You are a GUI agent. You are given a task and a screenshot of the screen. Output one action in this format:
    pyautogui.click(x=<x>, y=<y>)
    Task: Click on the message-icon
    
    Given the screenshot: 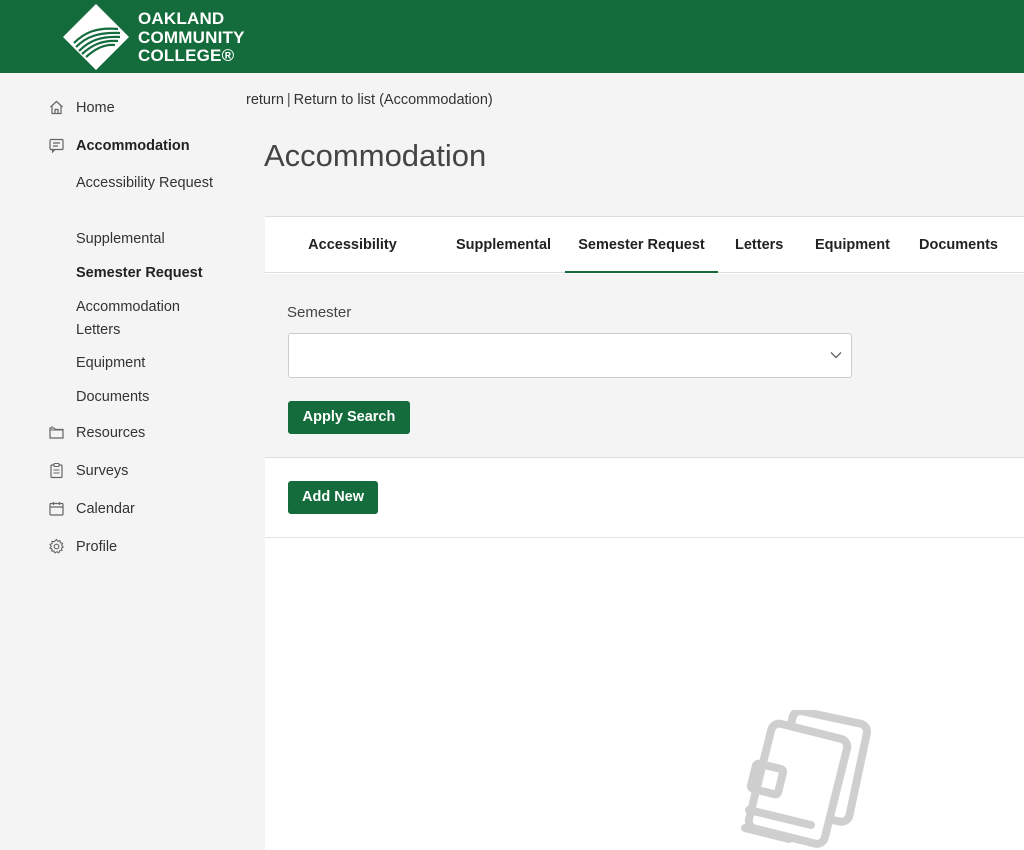 What is the action you would take?
    pyautogui.click(x=56, y=145)
    